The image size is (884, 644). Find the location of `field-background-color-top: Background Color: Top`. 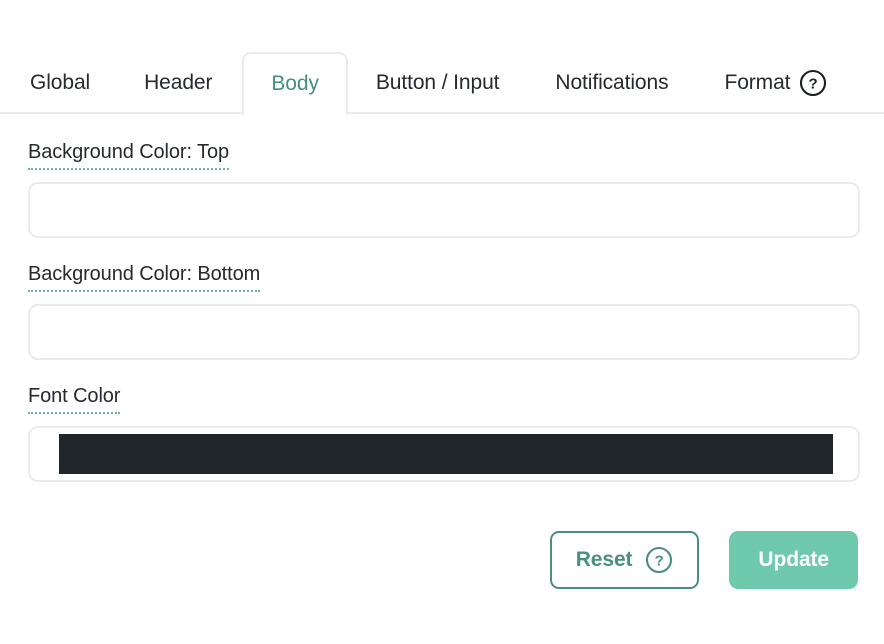

field-background-color-top: Background Color: Top is located at coordinates (444, 189).